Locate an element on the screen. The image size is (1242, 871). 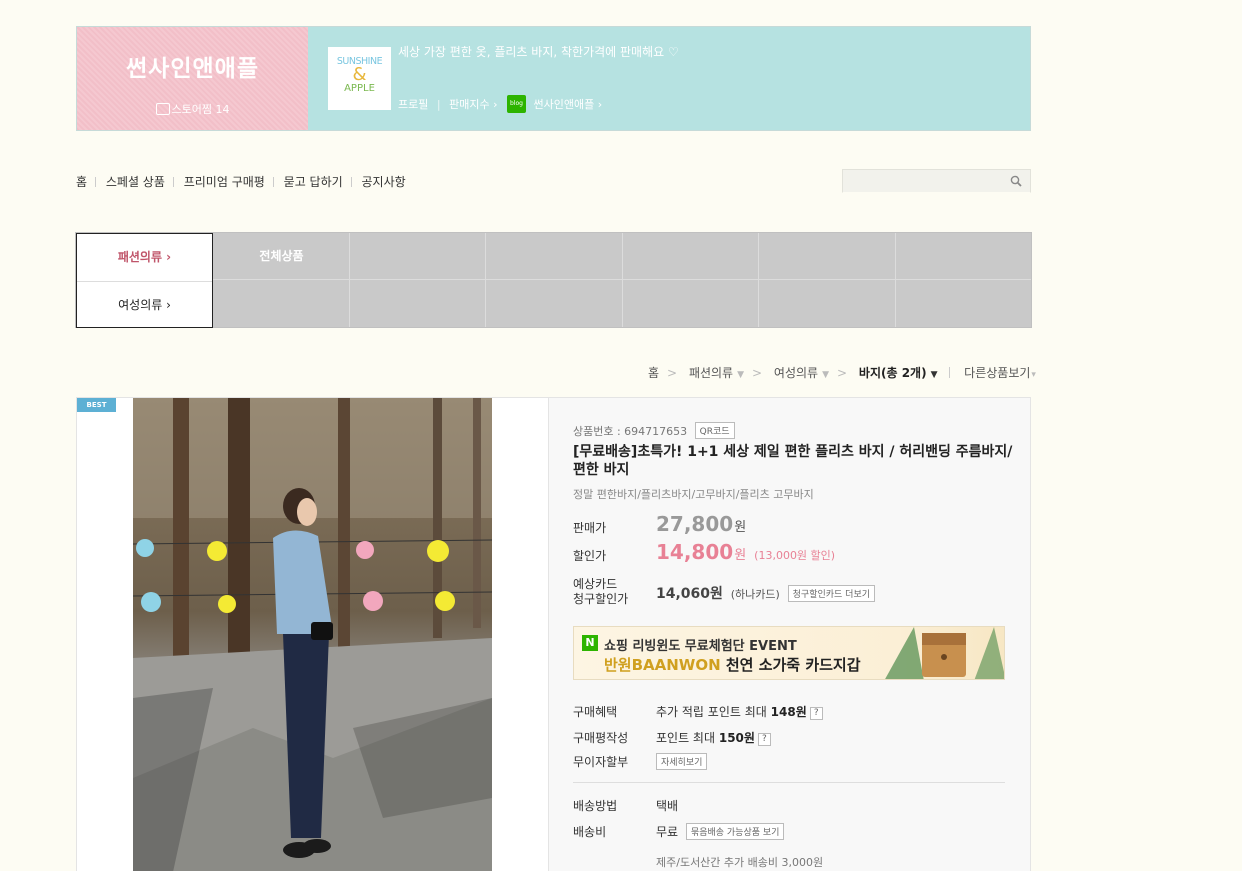
breadcrumb-separator is located at coordinates (950, 372).